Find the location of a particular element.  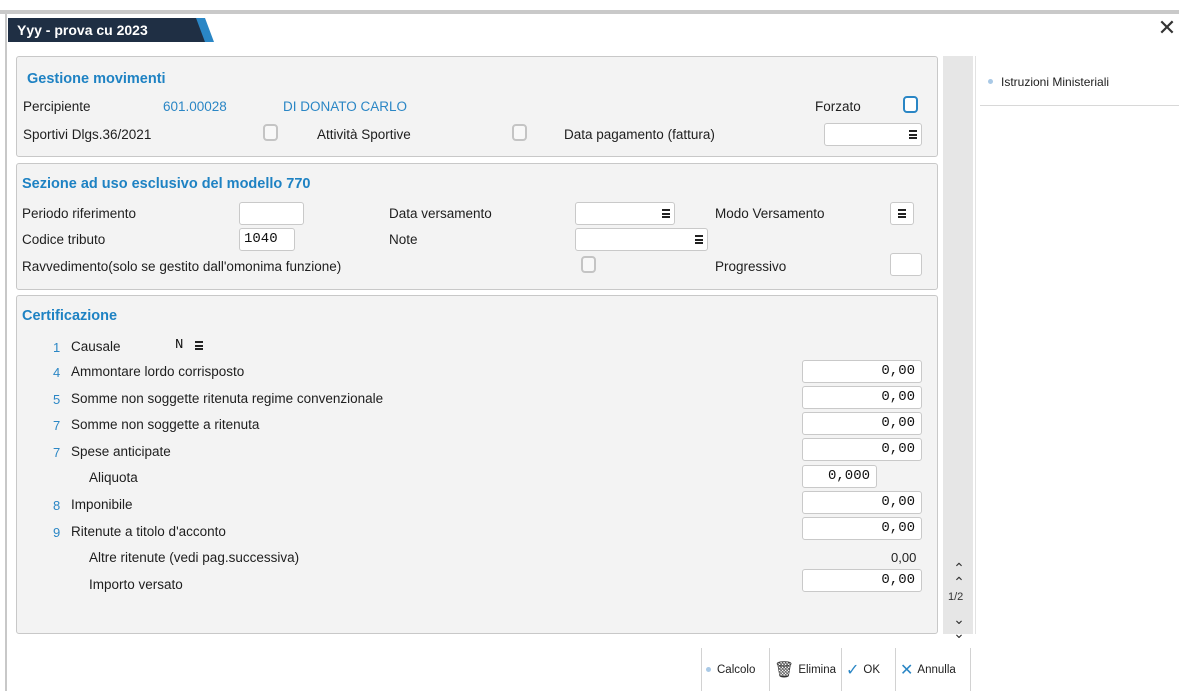

ritenute-label: Ritenute a titolo d'acconto is located at coordinates (148, 531).